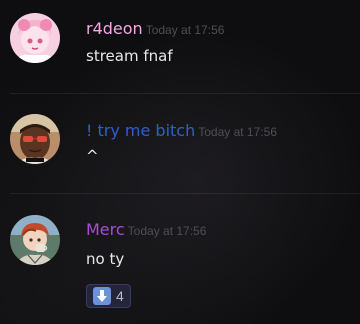 The width and height of the screenshot is (360, 324). I want to click on message-header: Merc Today at 17:56, so click(146, 230).